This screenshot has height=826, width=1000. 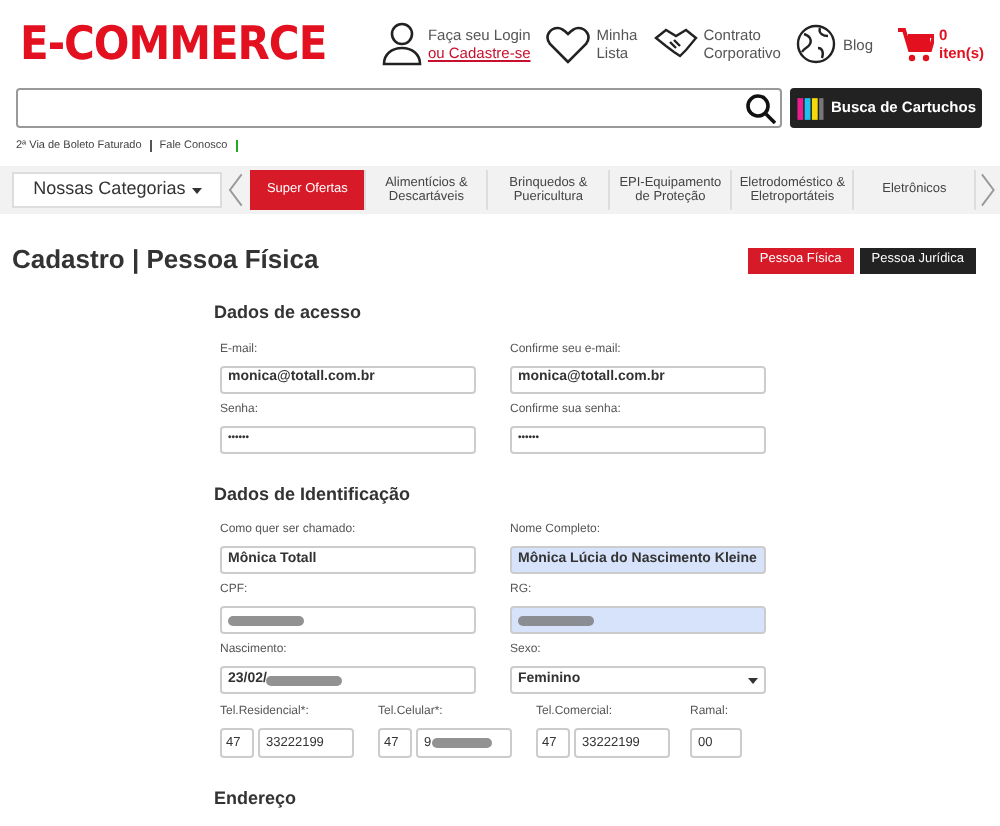 I want to click on heart-icon, so click(x=568, y=44).